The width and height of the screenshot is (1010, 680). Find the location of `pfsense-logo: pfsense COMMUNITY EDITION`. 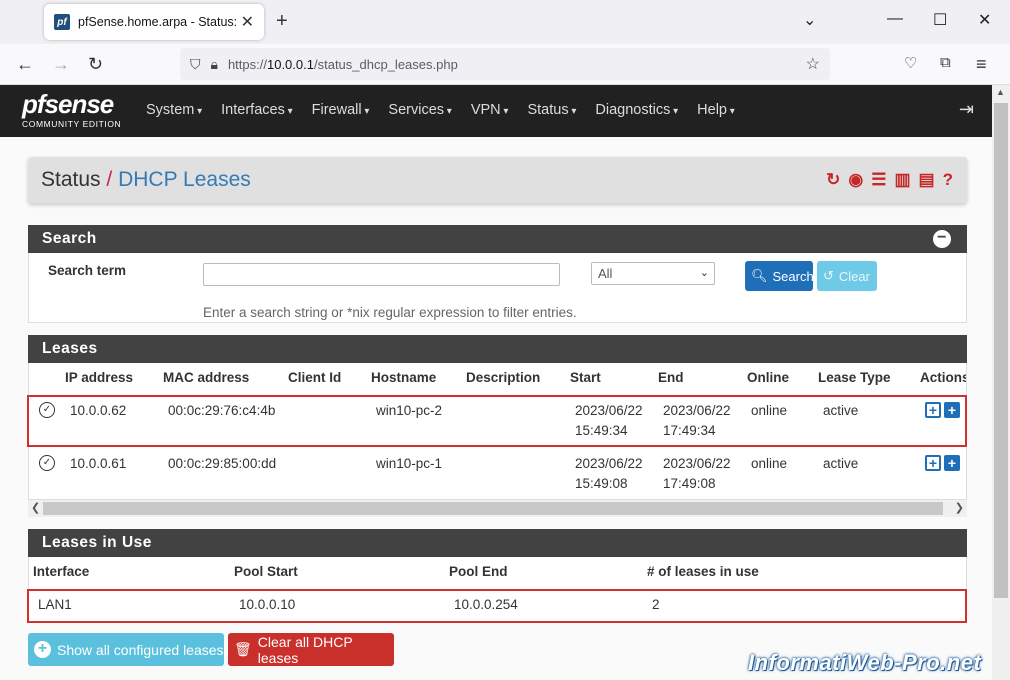

pfsense-logo: pfsense COMMUNITY EDITION is located at coordinates (71, 110).